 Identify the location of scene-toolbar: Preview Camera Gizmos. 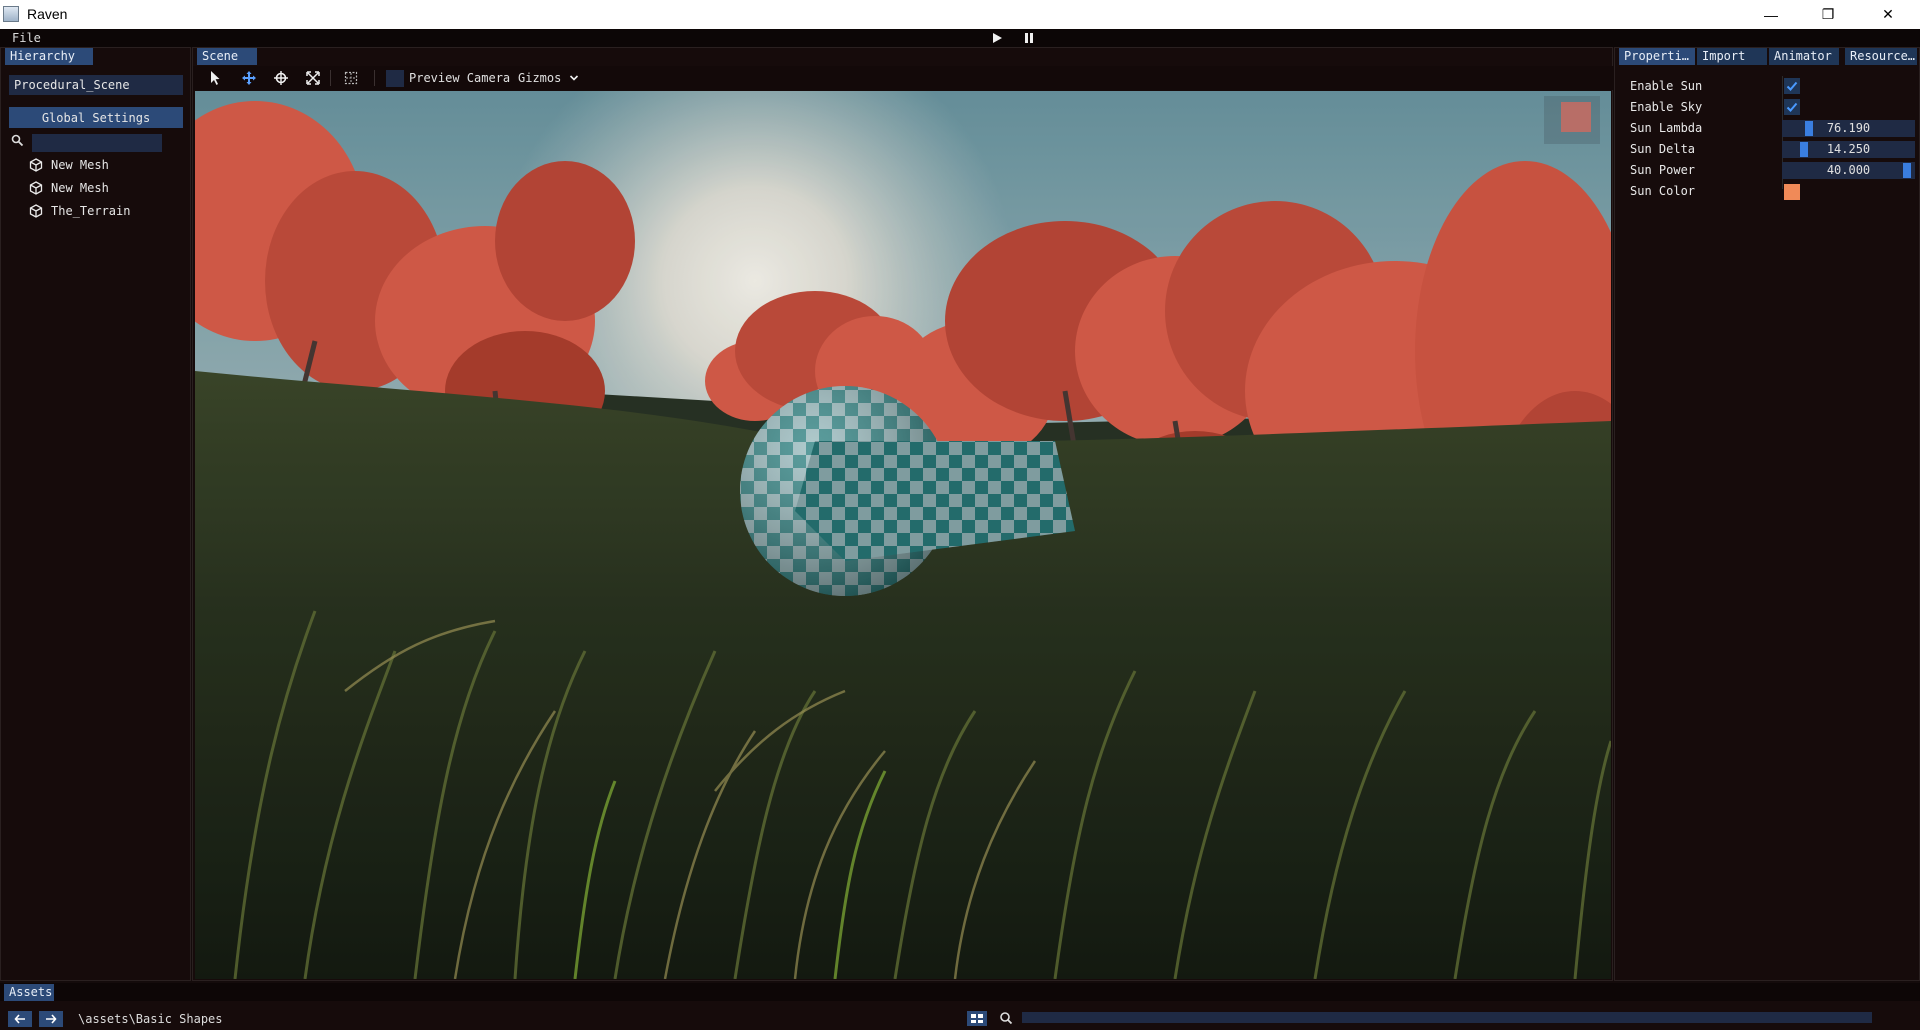
(903, 78).